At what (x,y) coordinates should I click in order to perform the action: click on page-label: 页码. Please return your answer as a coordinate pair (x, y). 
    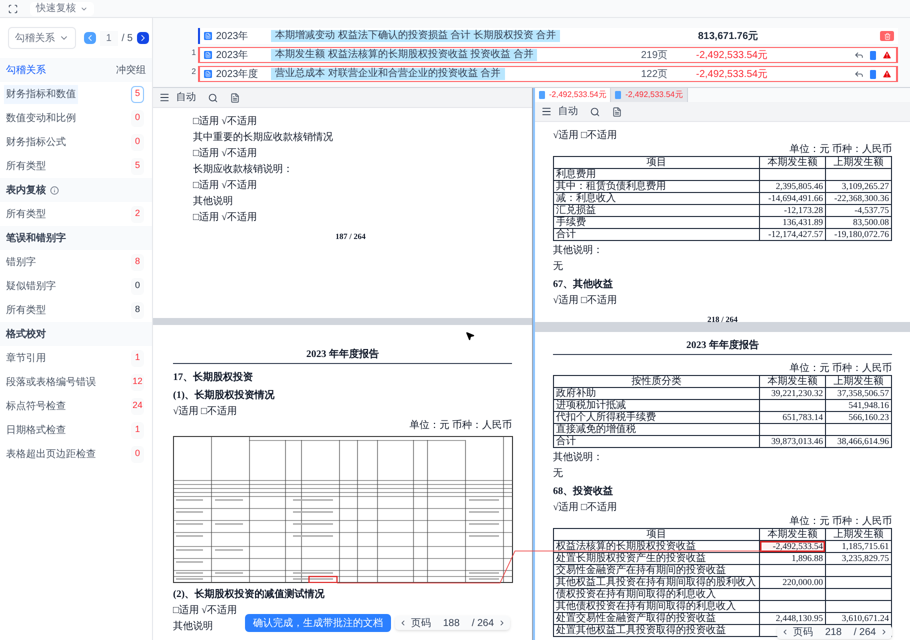
    Looking at the image, I should click on (803, 633).